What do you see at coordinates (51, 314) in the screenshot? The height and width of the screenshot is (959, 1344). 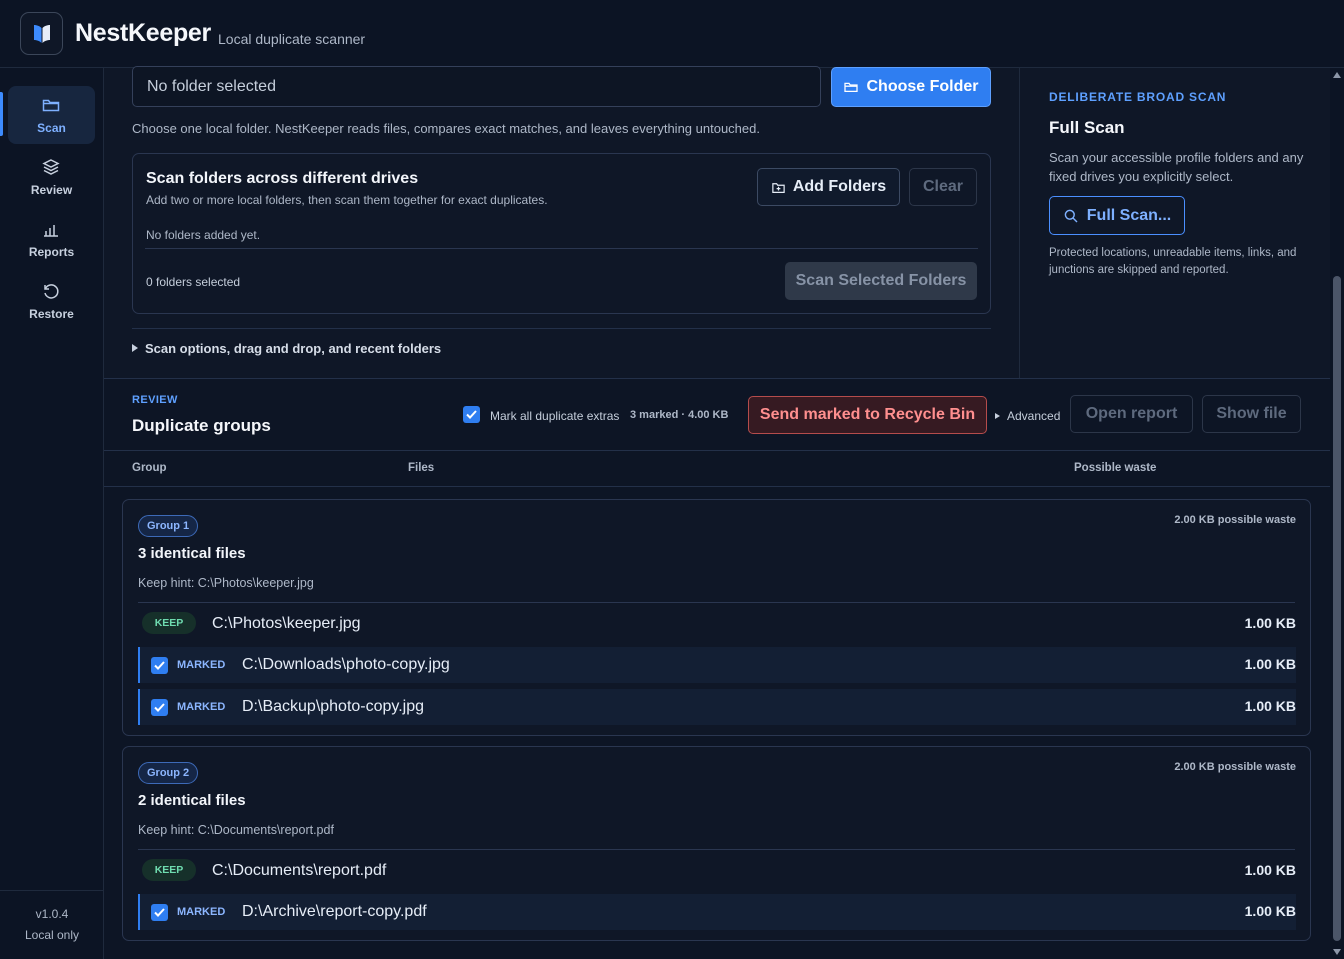 I see `nav-restore-label: Restore` at bounding box center [51, 314].